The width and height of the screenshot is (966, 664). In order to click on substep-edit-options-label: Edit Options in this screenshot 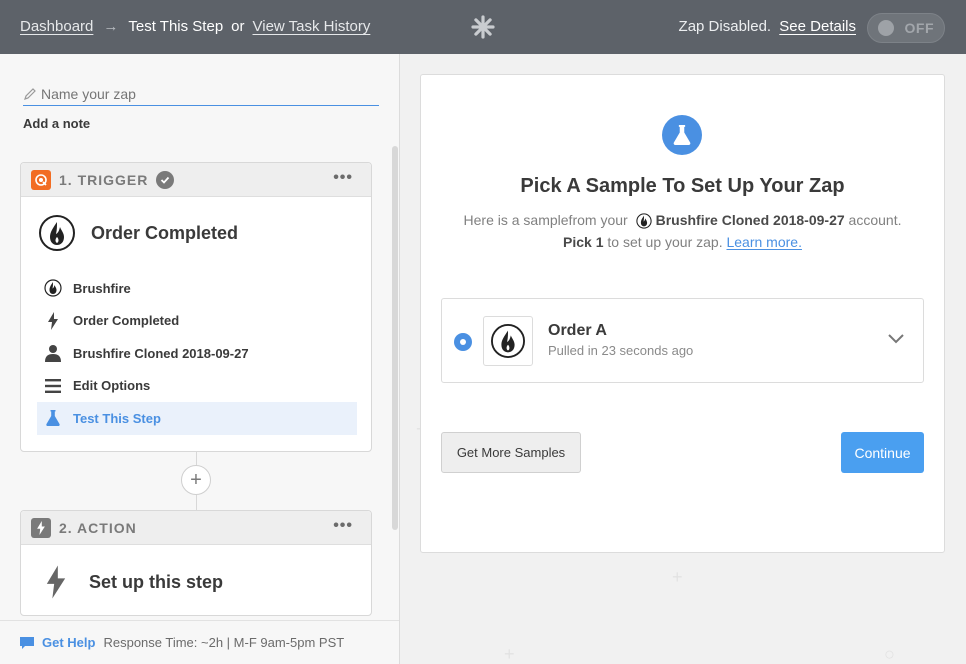, I will do `click(112, 386)`.